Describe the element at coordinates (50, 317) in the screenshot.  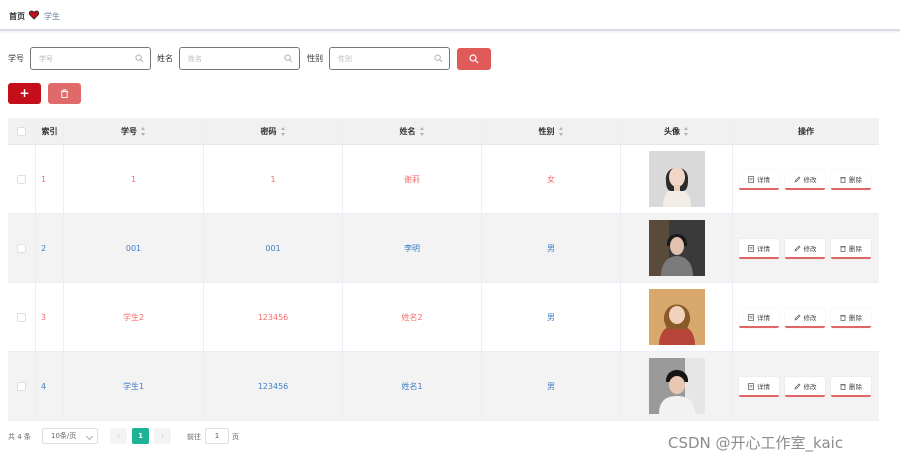
I see `index-cell: 3` at that location.